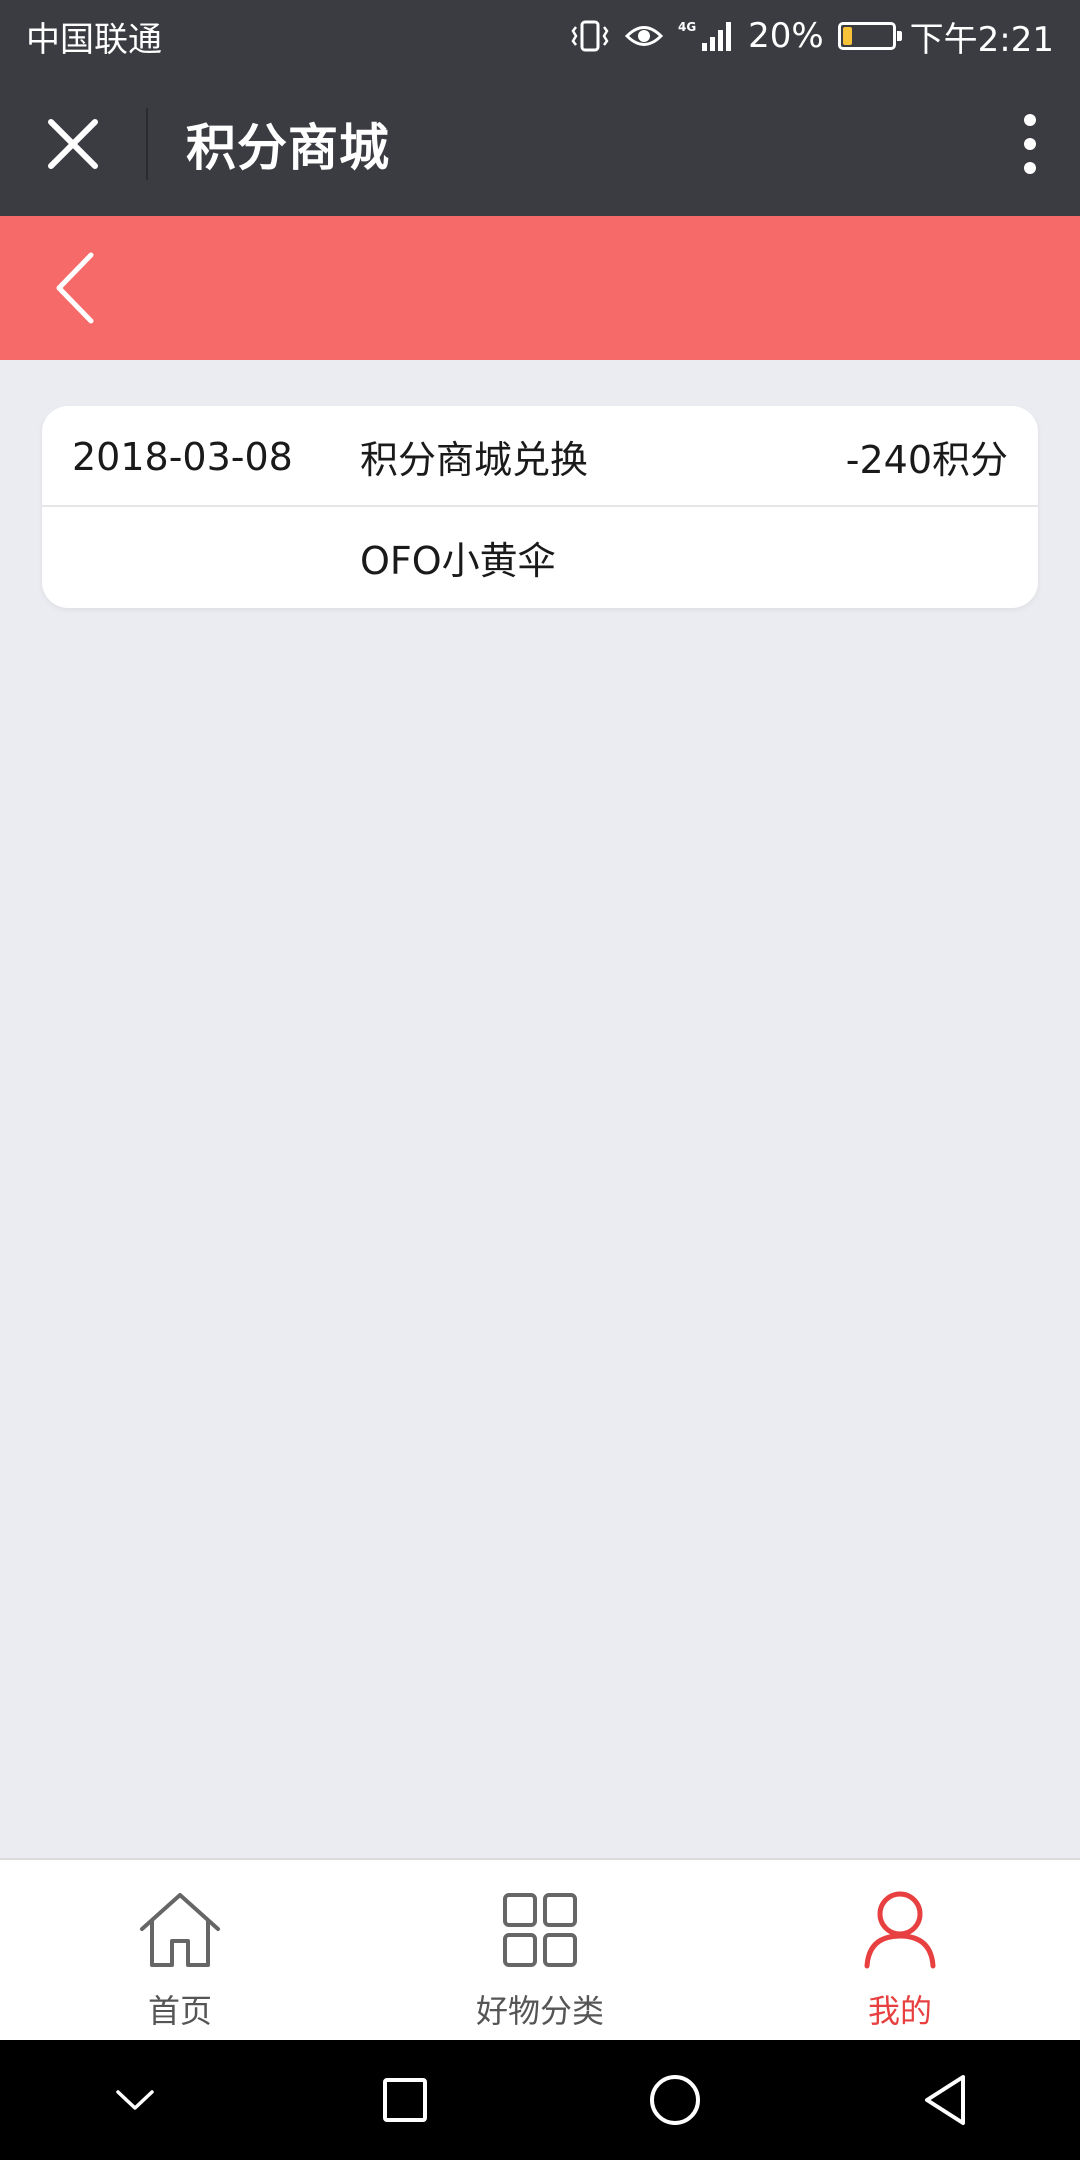  Describe the element at coordinates (182, 456) in the screenshot. I see `record-date: 2018-03-08` at that location.